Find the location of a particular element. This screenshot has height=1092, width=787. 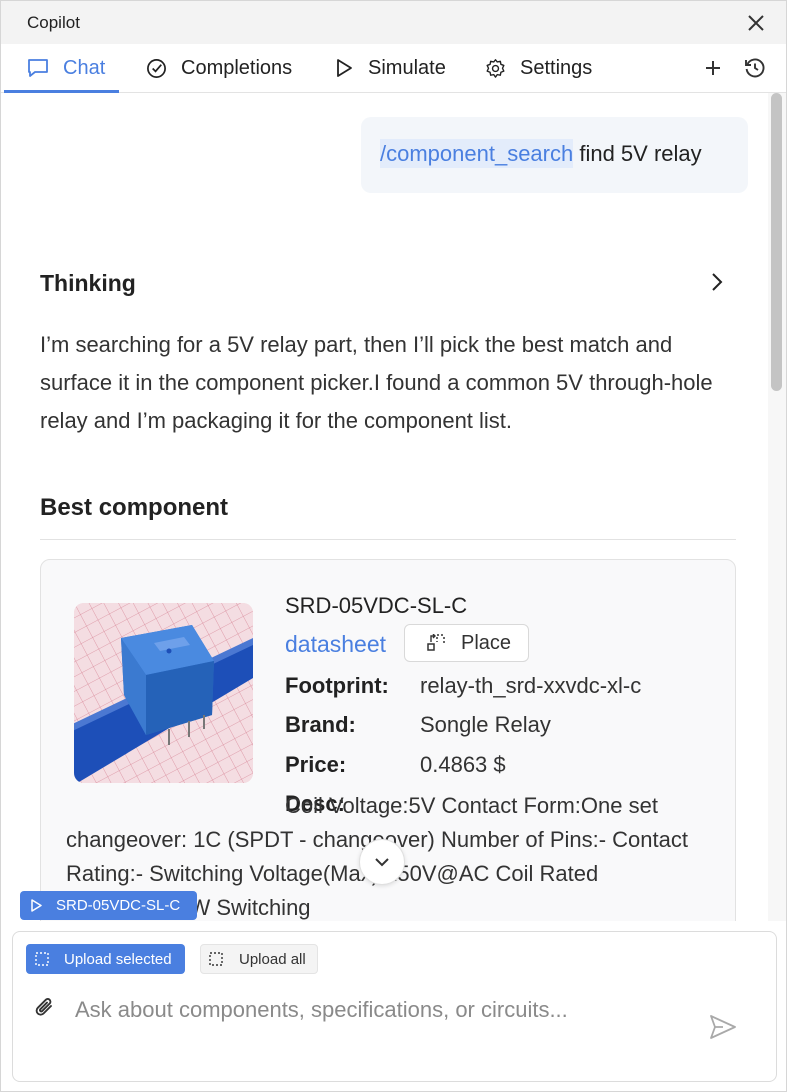

upload-all-button: Upload all is located at coordinates (259, 959).